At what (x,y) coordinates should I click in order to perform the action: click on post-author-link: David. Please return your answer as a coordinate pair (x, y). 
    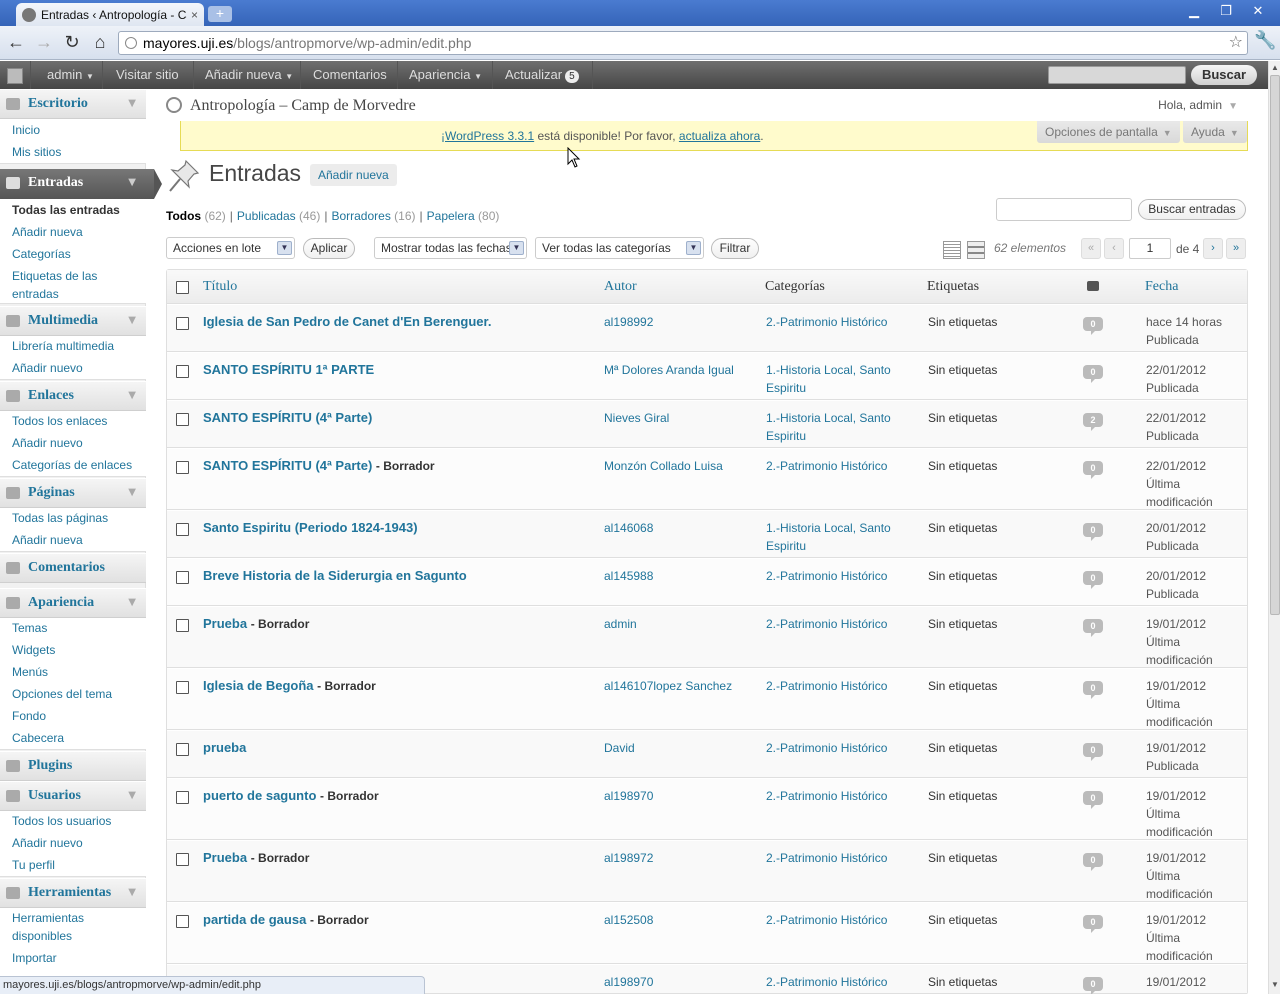
    Looking at the image, I should click on (681, 748).